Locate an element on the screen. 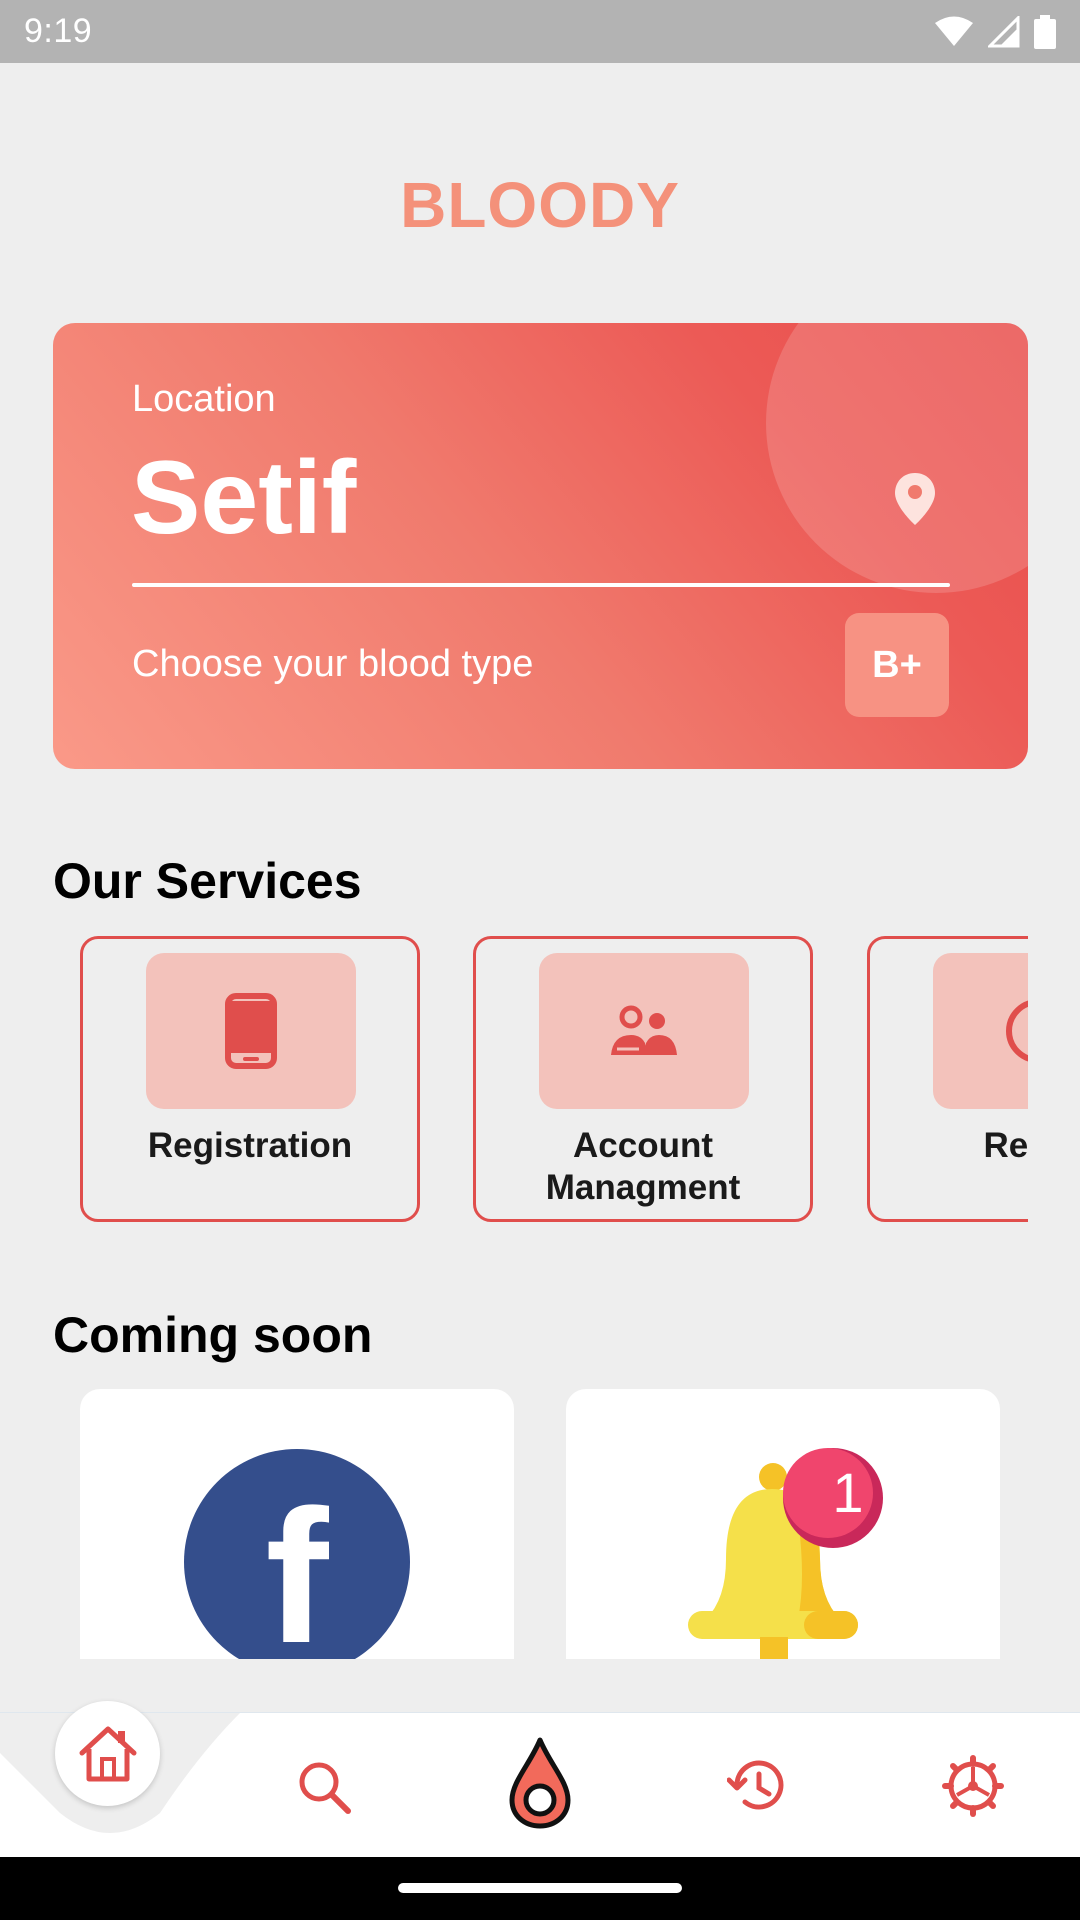 The width and height of the screenshot is (1080, 1920). blood-type-button: B+ is located at coordinates (897, 665).